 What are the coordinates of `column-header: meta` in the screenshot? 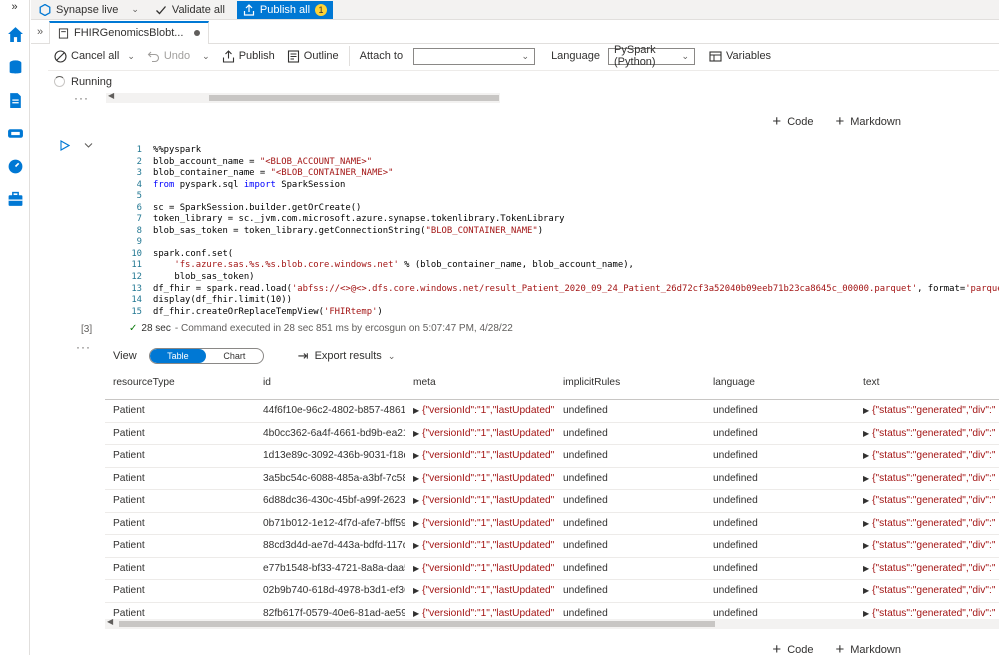 It's located at (480, 382).